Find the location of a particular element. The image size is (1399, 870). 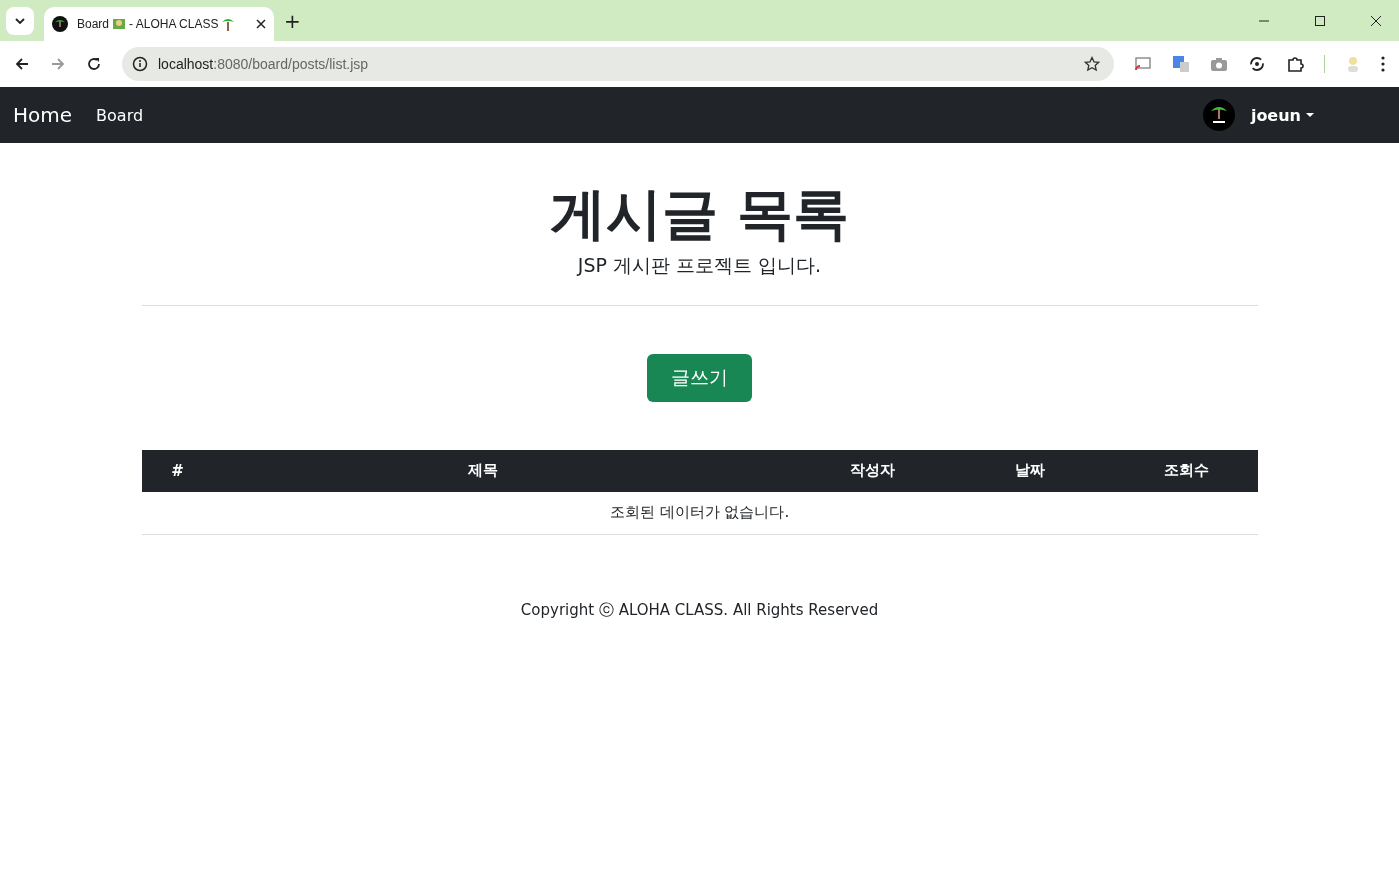

address-bar: localhost:8080/board/posts/list.jsp is located at coordinates (618, 64).